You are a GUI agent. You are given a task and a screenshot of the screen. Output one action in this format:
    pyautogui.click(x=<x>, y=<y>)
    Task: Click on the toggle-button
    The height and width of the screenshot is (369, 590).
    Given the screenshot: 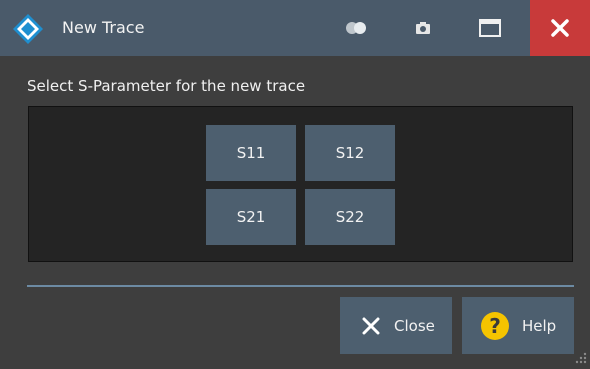 What is the action you would take?
    pyautogui.click(x=356, y=28)
    